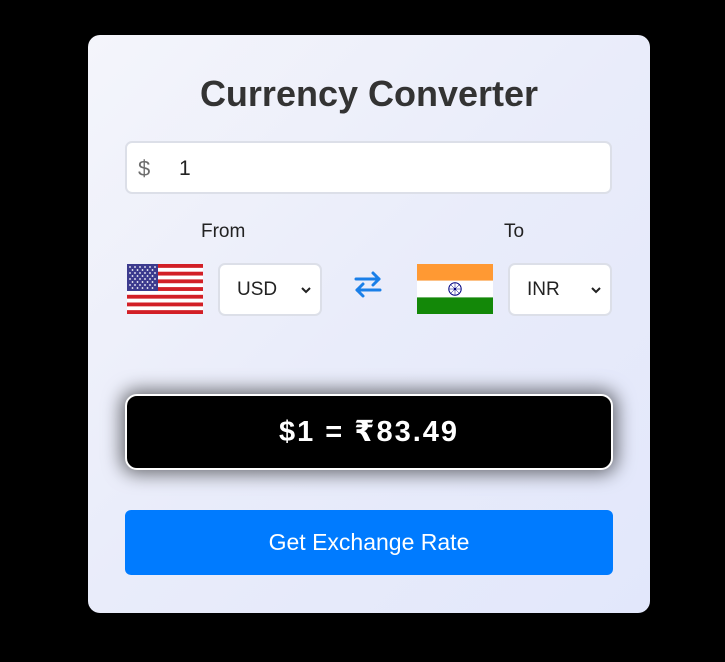 The height and width of the screenshot is (662, 725). Describe the element at coordinates (165, 289) in the screenshot. I see `us-flag-icon` at that location.